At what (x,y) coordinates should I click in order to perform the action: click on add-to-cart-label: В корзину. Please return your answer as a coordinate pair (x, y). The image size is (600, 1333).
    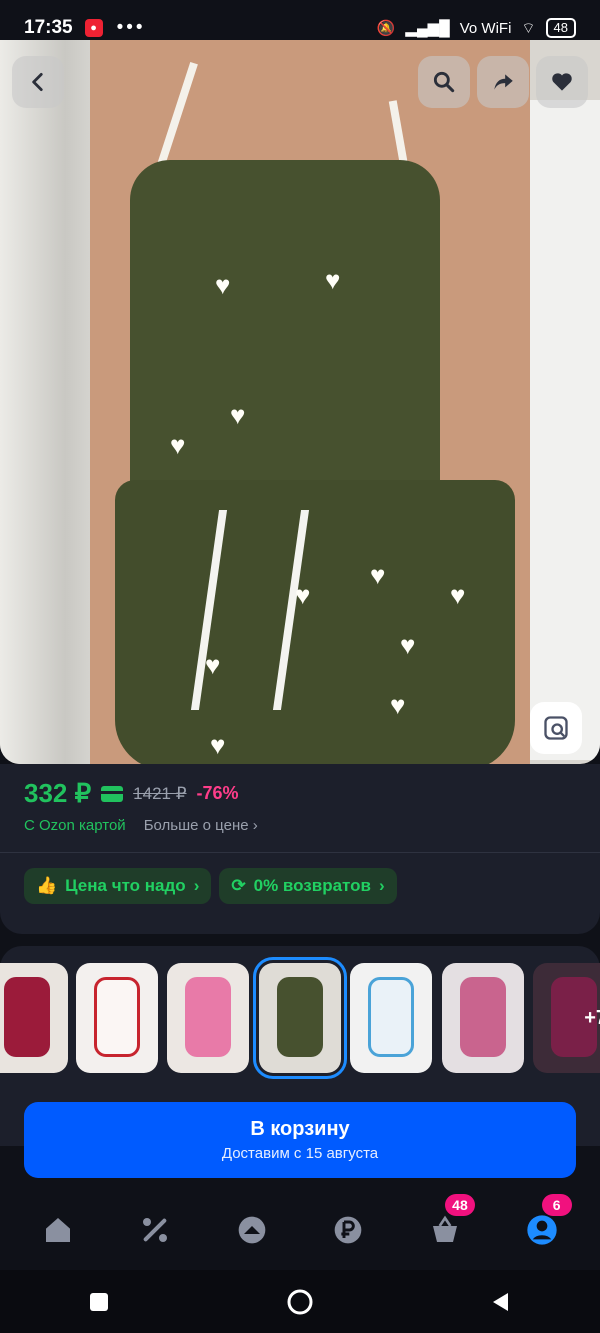
    Looking at the image, I should click on (300, 1129).